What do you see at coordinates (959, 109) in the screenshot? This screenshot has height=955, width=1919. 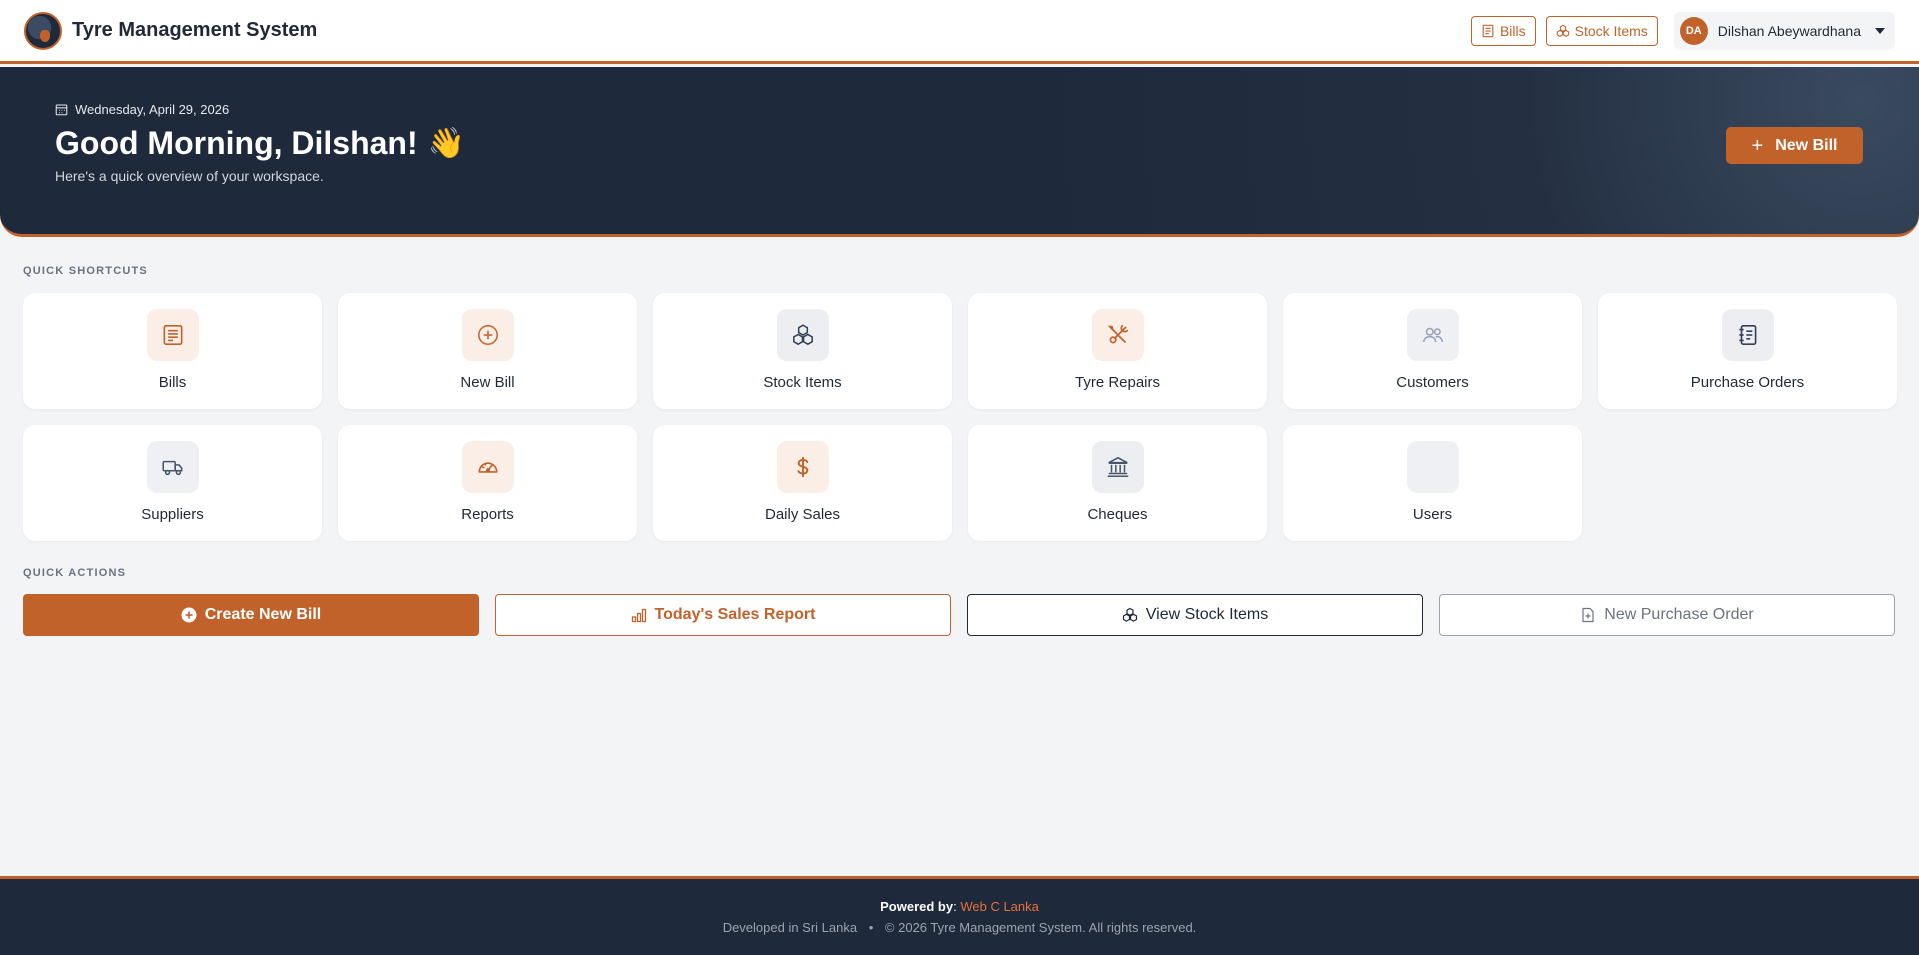 I see `current-date: Wednesday, April 29, 2026` at bounding box center [959, 109].